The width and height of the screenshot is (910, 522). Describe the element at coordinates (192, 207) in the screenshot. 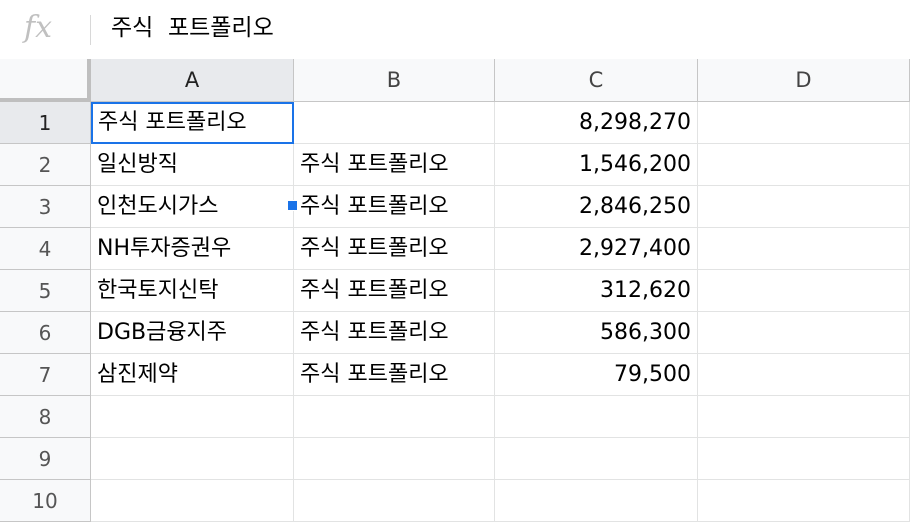

I see `grid-cell: 인천도시가스` at that location.